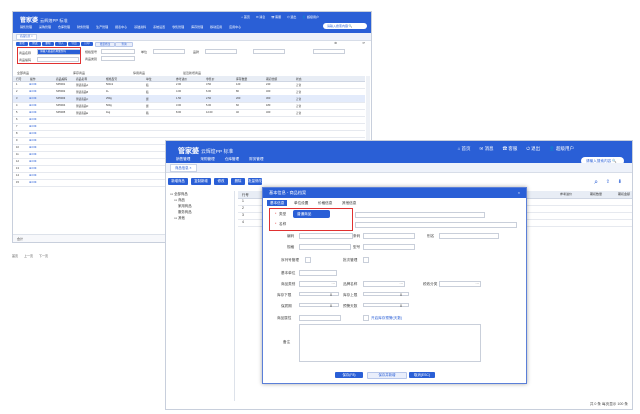  Describe the element at coordinates (61, 44) in the screenshot. I see `import-button: 导入` at that location.